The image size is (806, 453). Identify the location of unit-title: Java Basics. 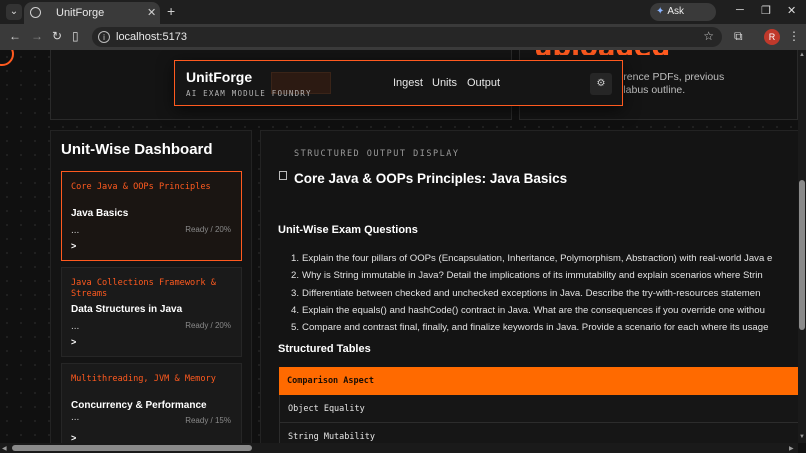
(100, 213).